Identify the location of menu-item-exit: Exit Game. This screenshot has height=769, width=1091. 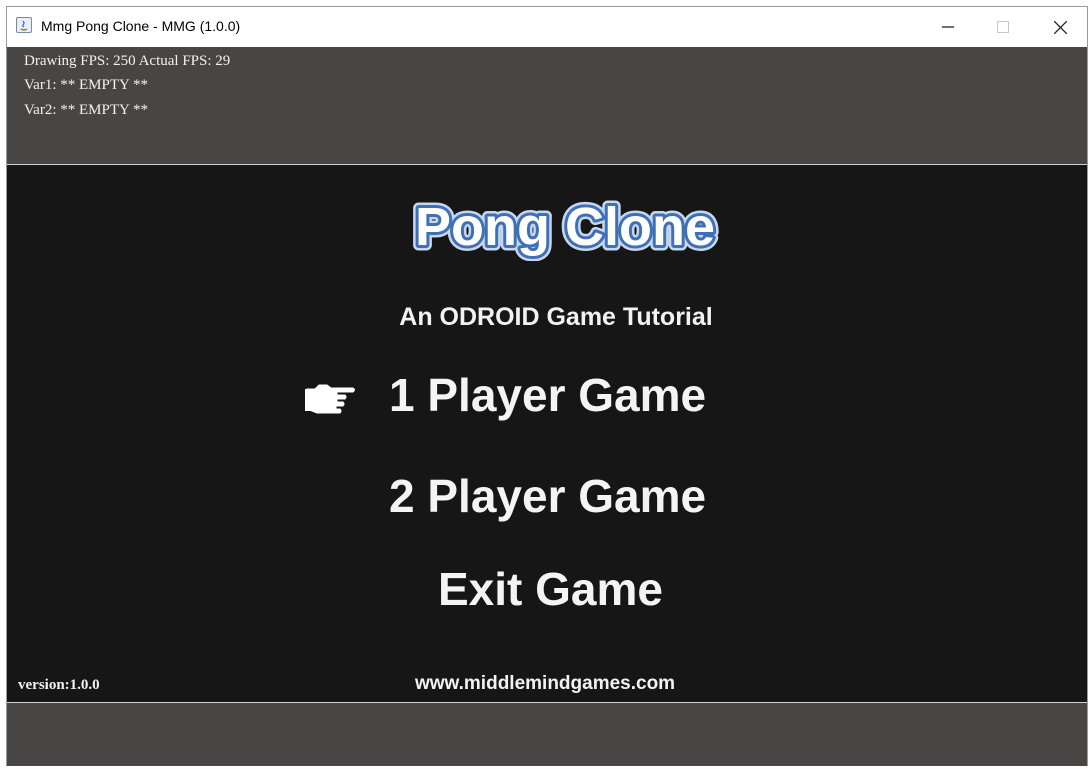
(550, 589).